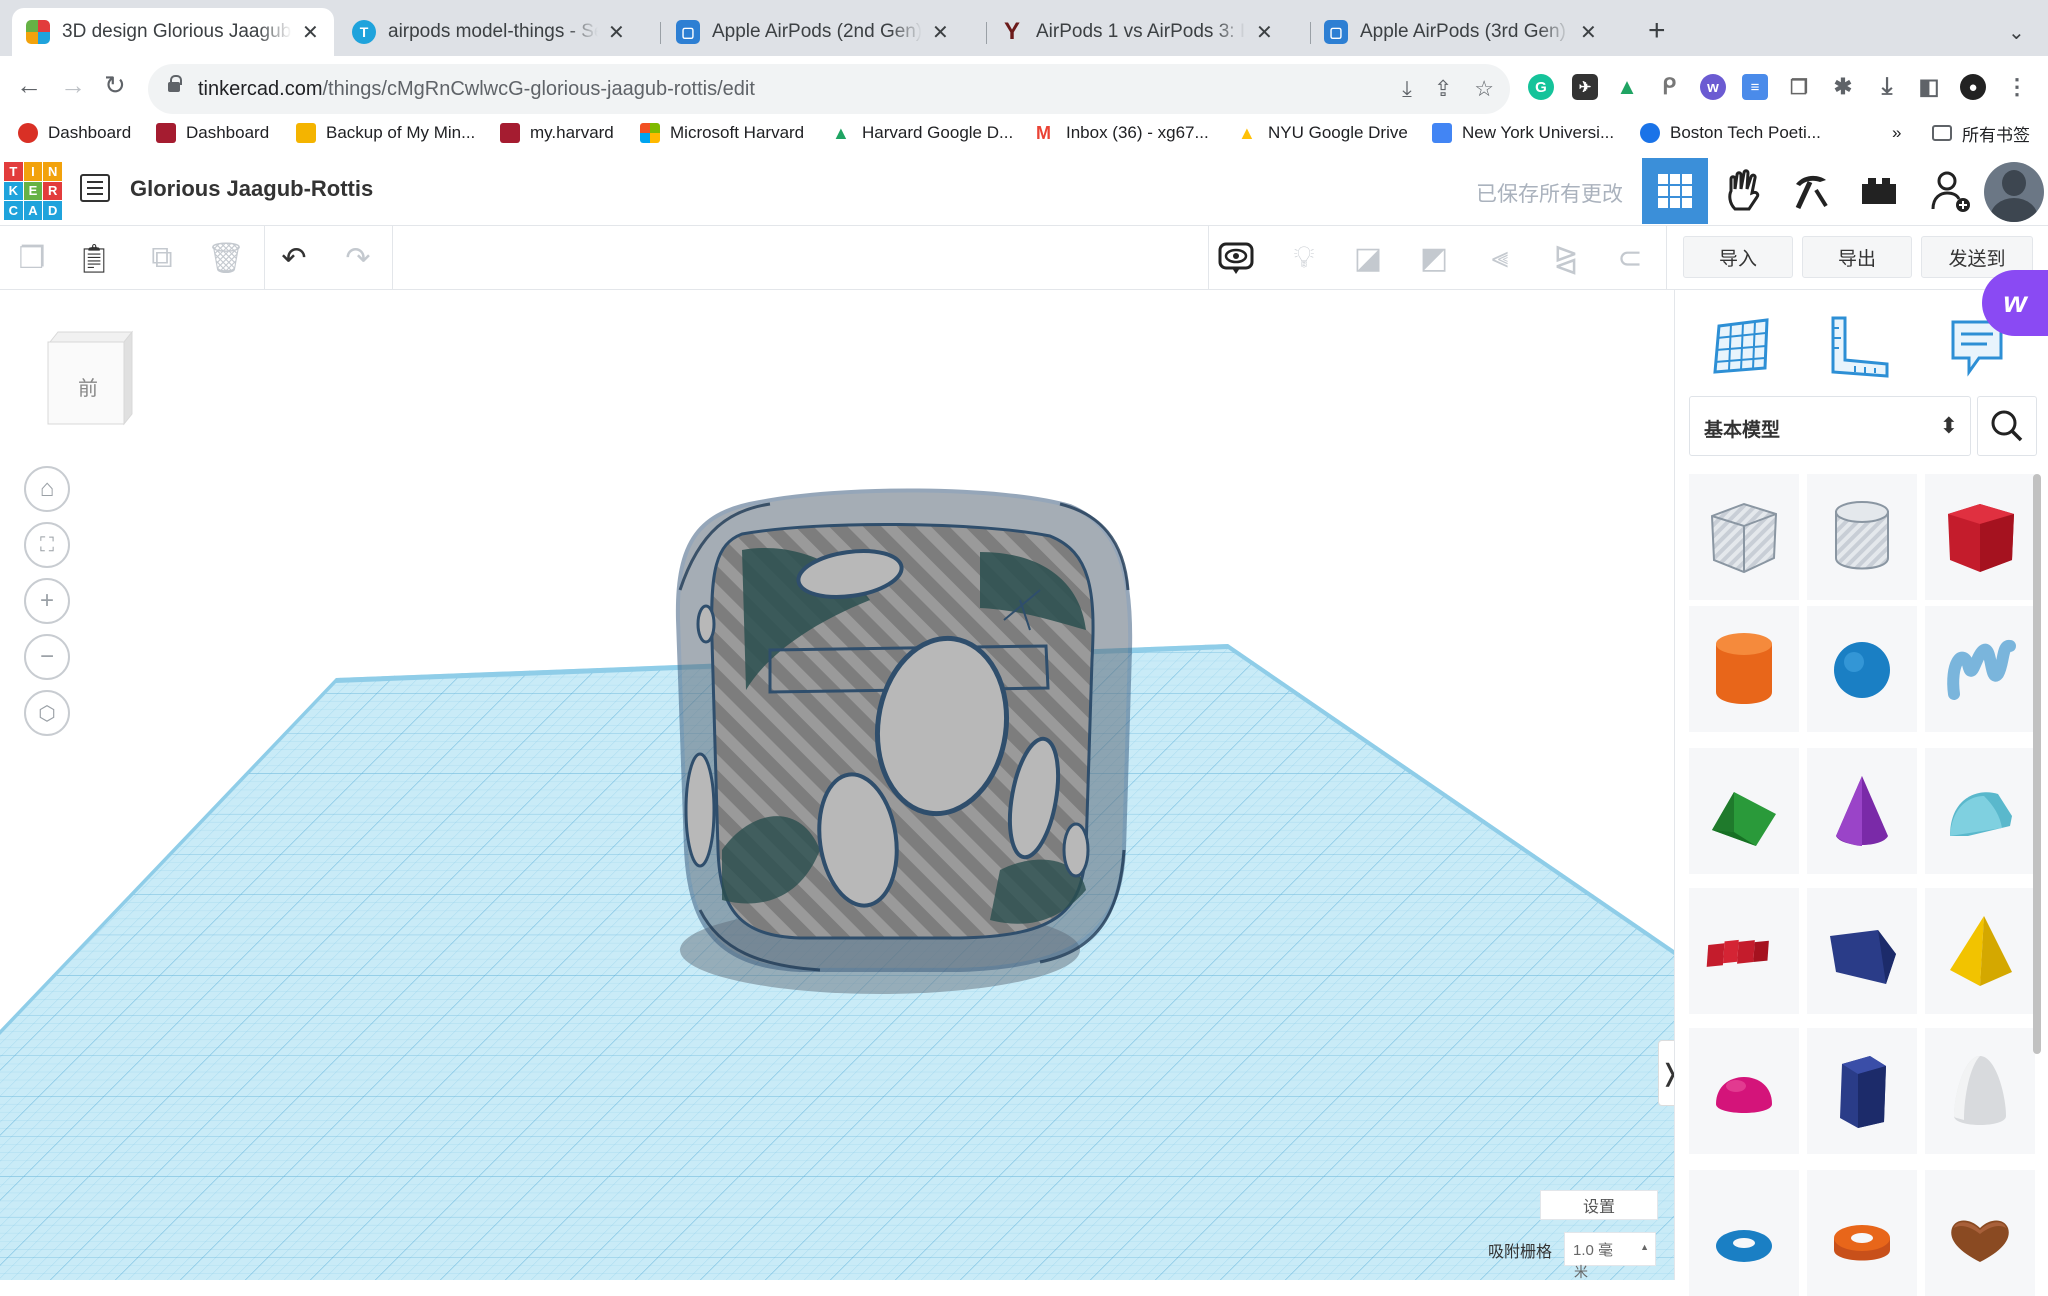  Describe the element at coordinates (557, 133) in the screenshot. I see `bookmark-item: my.harvard` at that location.